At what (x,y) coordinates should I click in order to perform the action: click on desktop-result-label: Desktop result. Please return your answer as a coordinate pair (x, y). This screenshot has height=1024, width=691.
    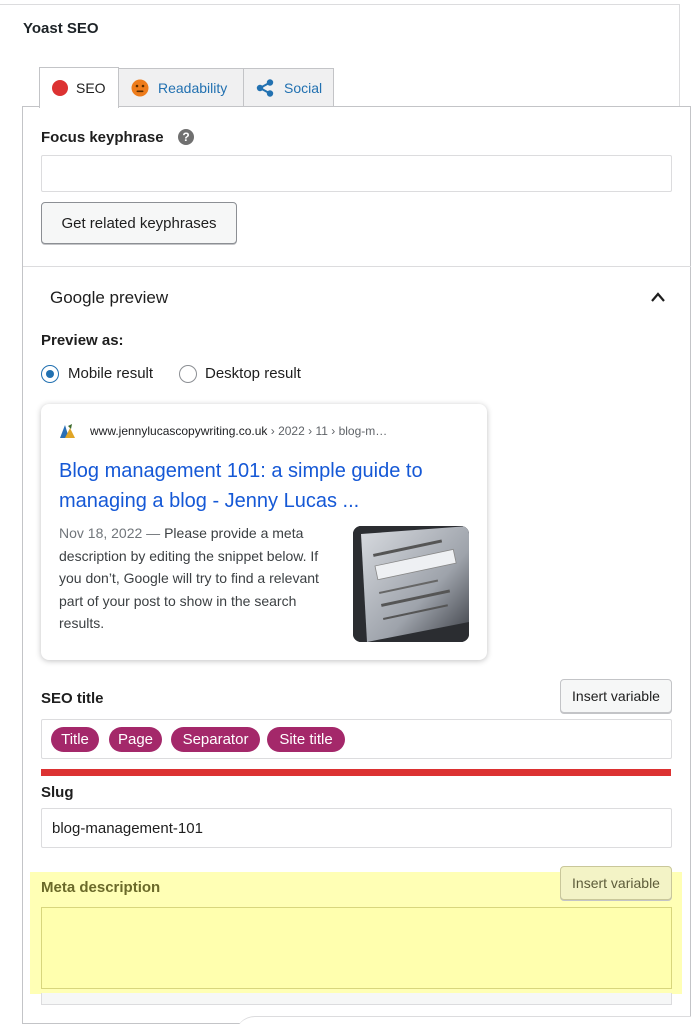
    Looking at the image, I should click on (253, 373).